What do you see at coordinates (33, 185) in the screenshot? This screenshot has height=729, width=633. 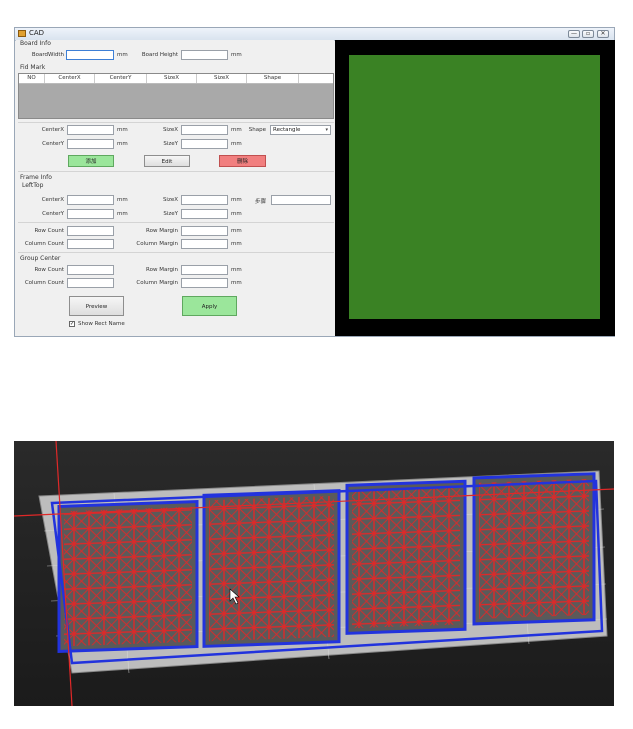 I see `lefttop-label: LeftTop` at bounding box center [33, 185].